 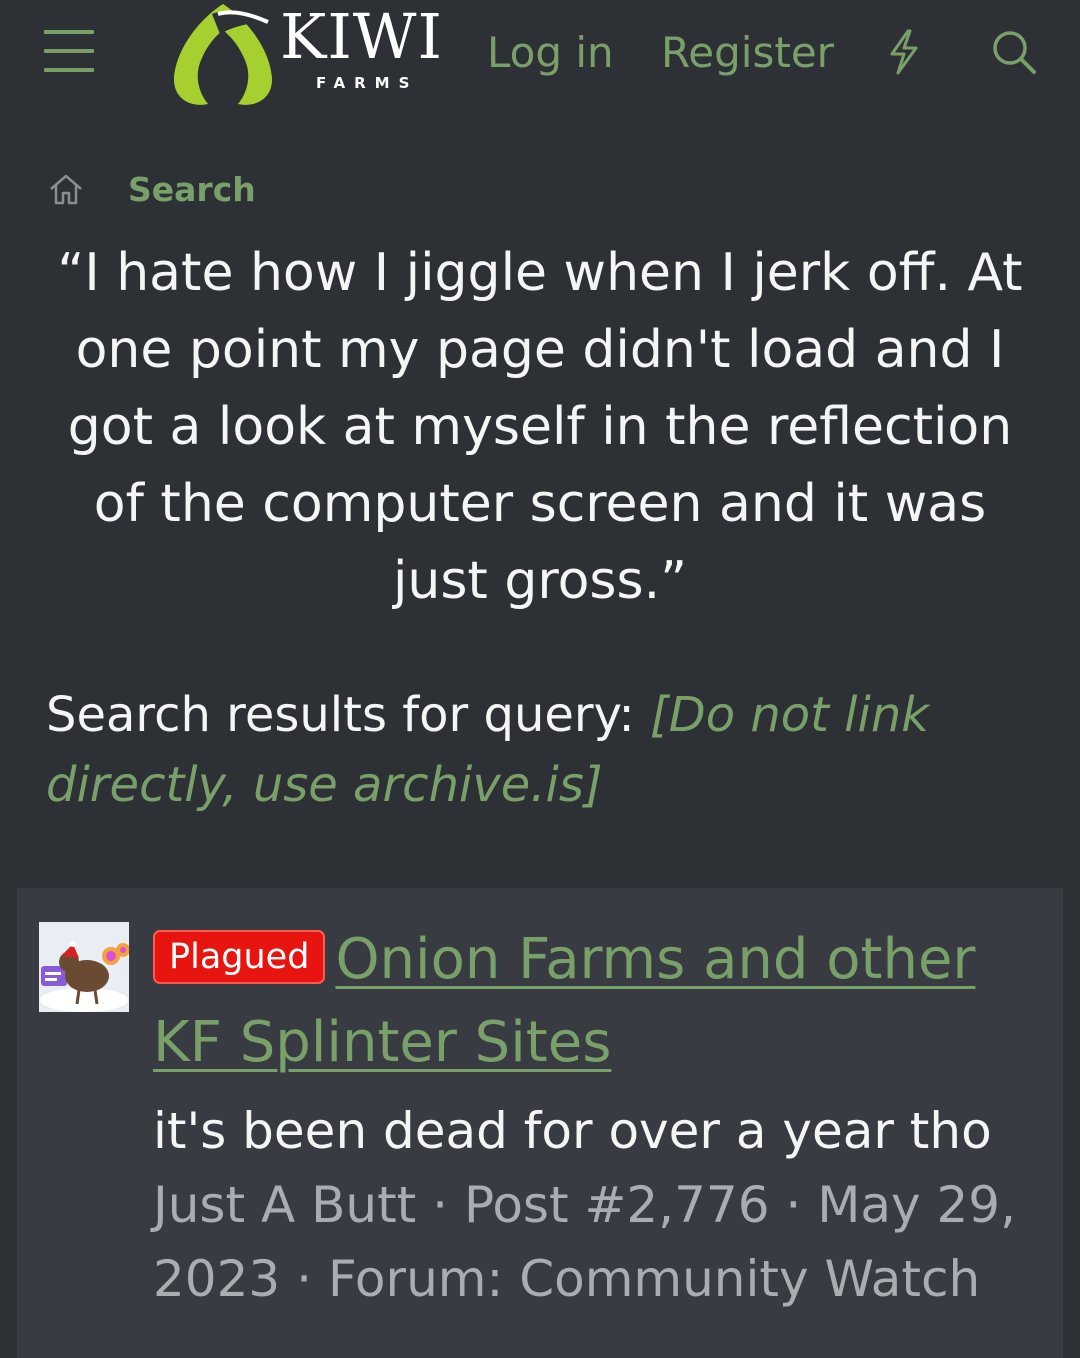 What do you see at coordinates (747, 53) in the screenshot?
I see `register-link: Register` at bounding box center [747, 53].